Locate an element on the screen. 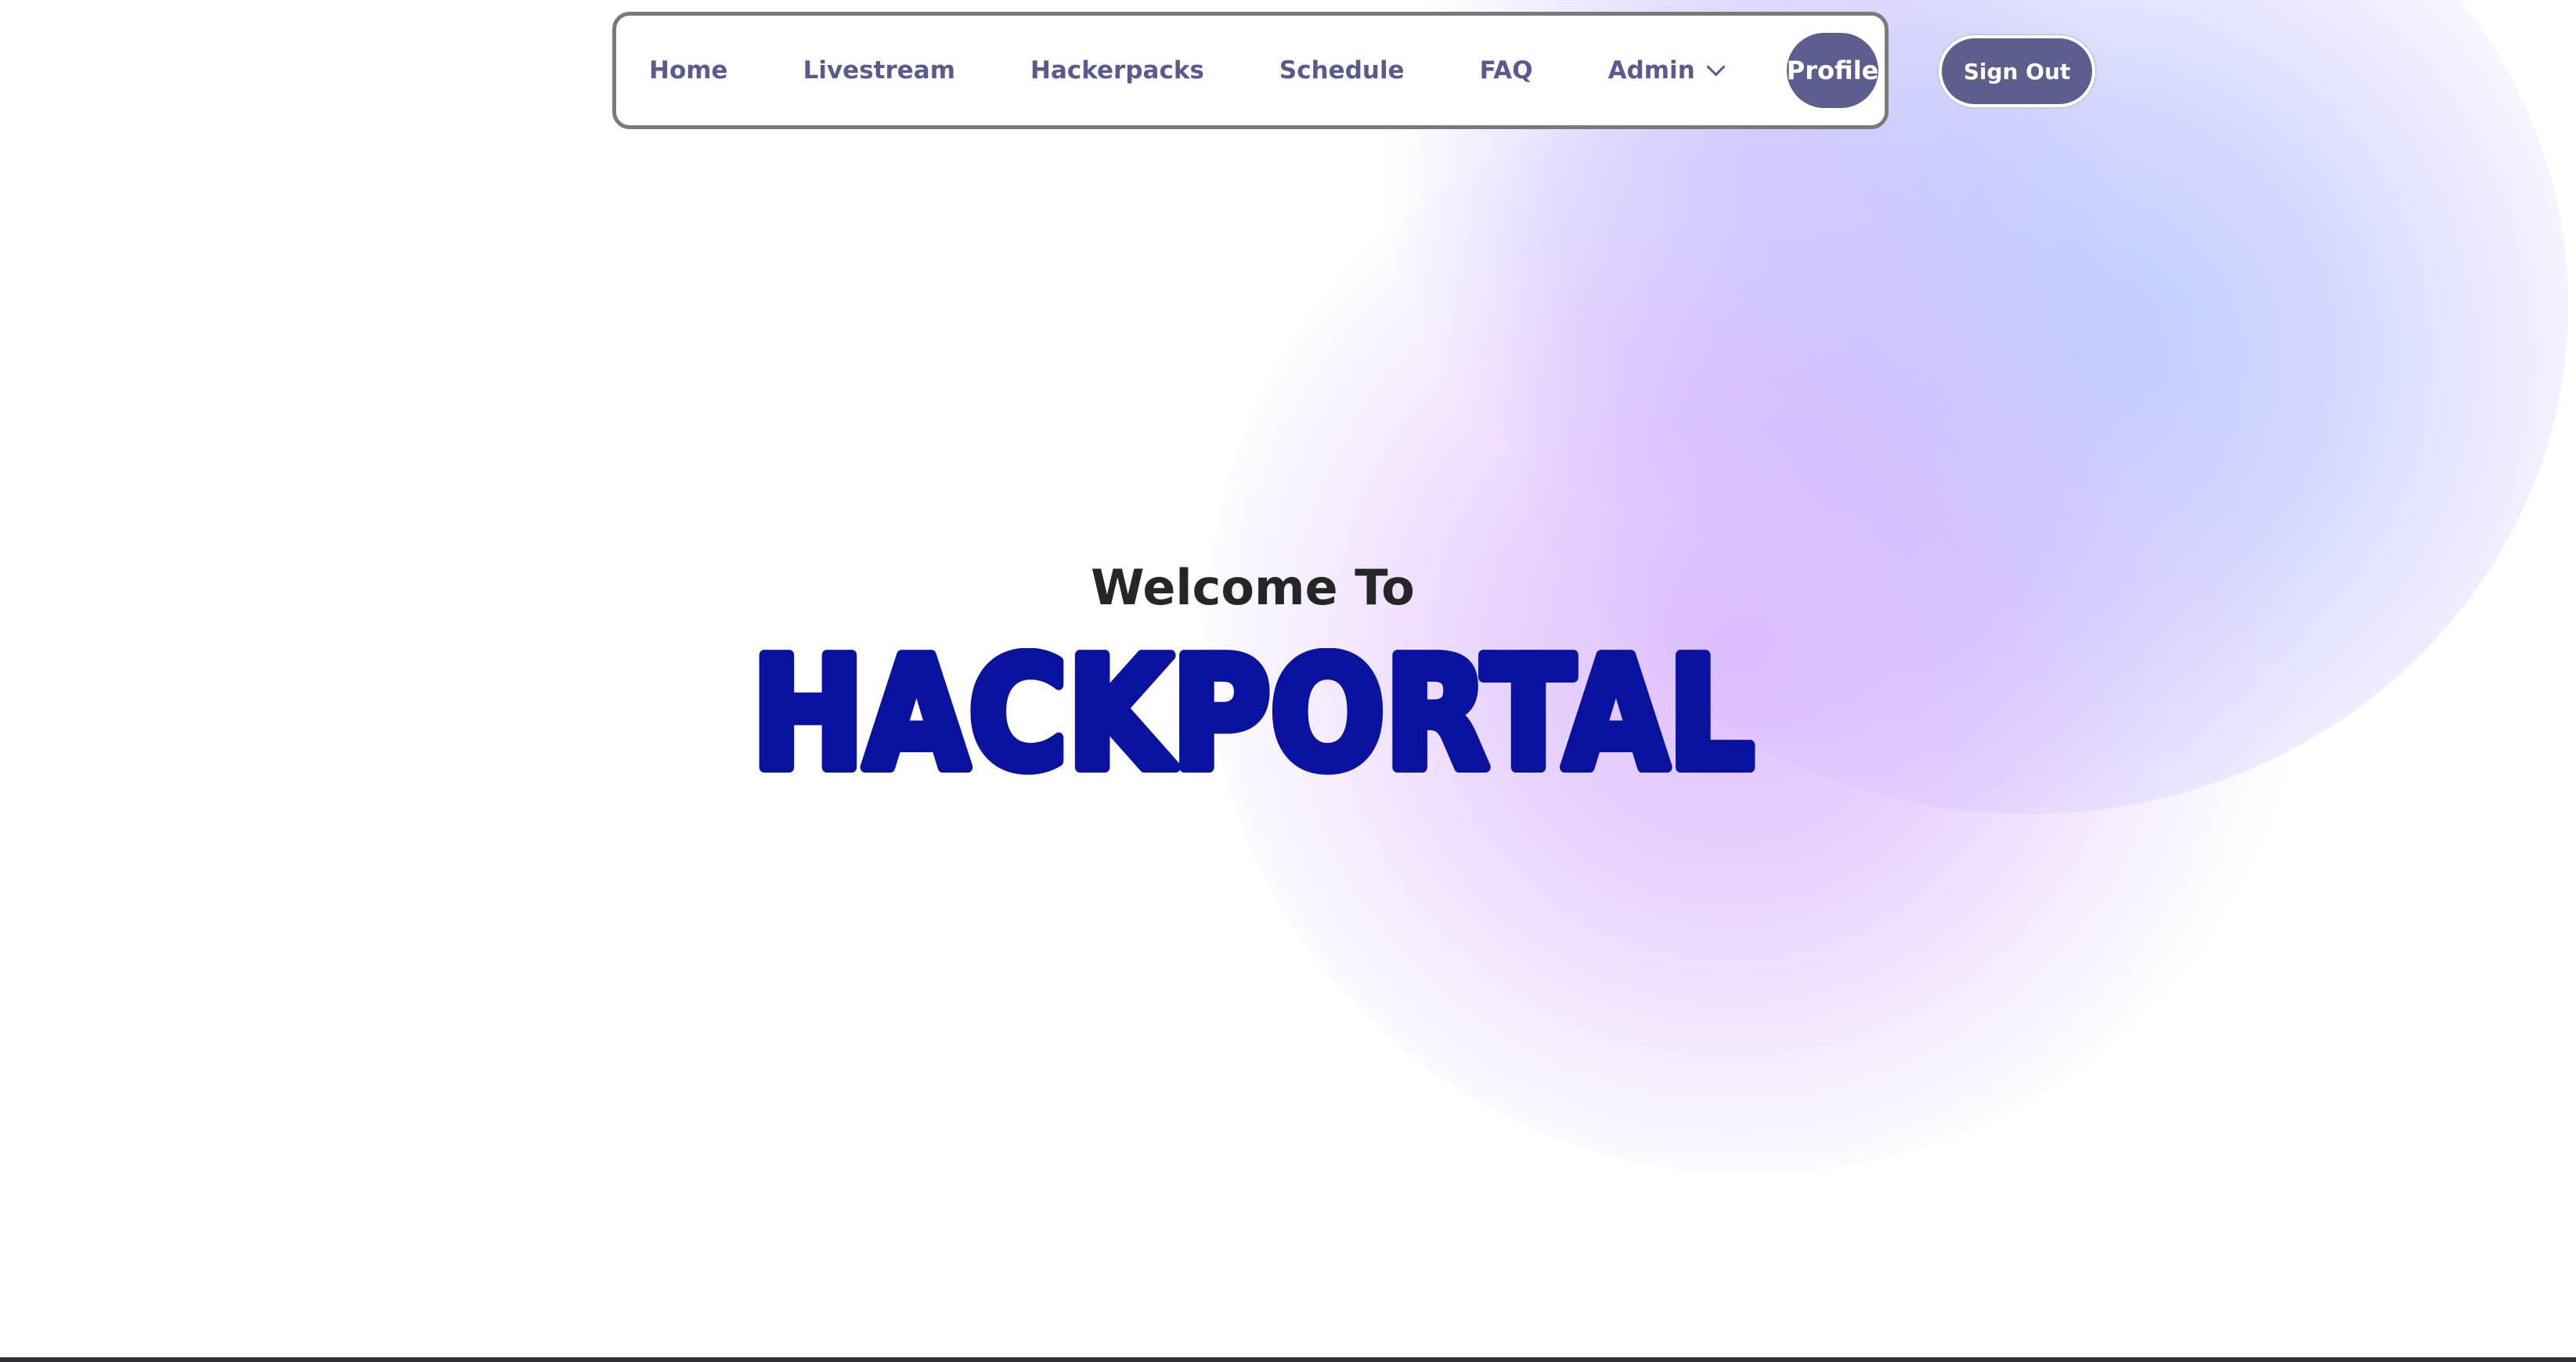 The image size is (2576, 1362). nav-home-link: Home is located at coordinates (688, 70).